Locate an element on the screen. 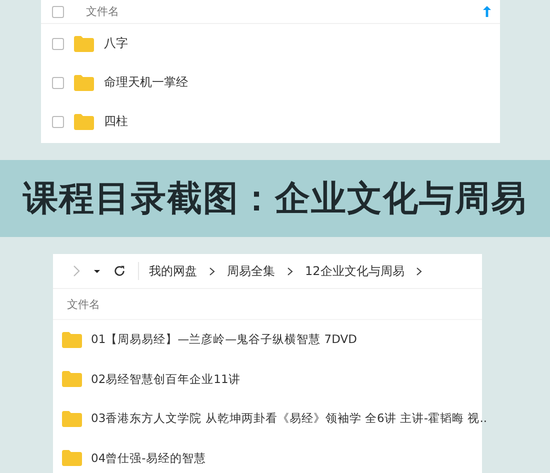 The image size is (550, 473). folder-name: 八字 is located at coordinates (116, 43).